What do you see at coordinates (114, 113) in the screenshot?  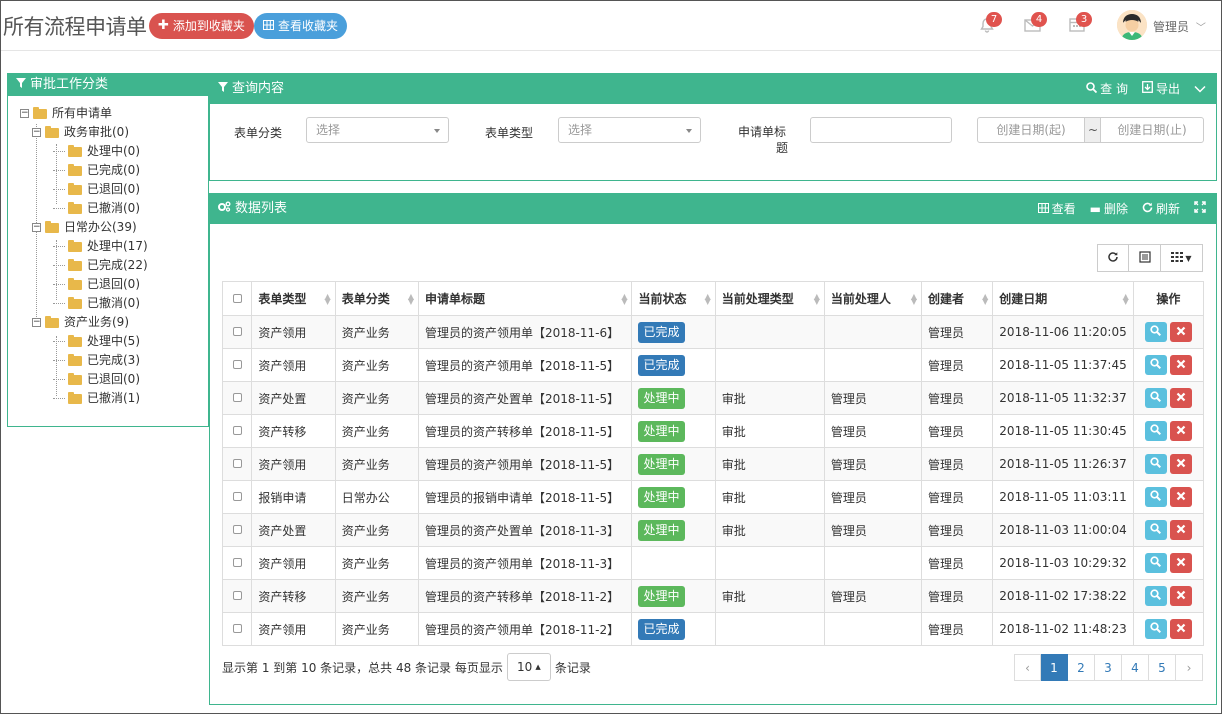 I see `tree-root: − 所有申请单` at bounding box center [114, 113].